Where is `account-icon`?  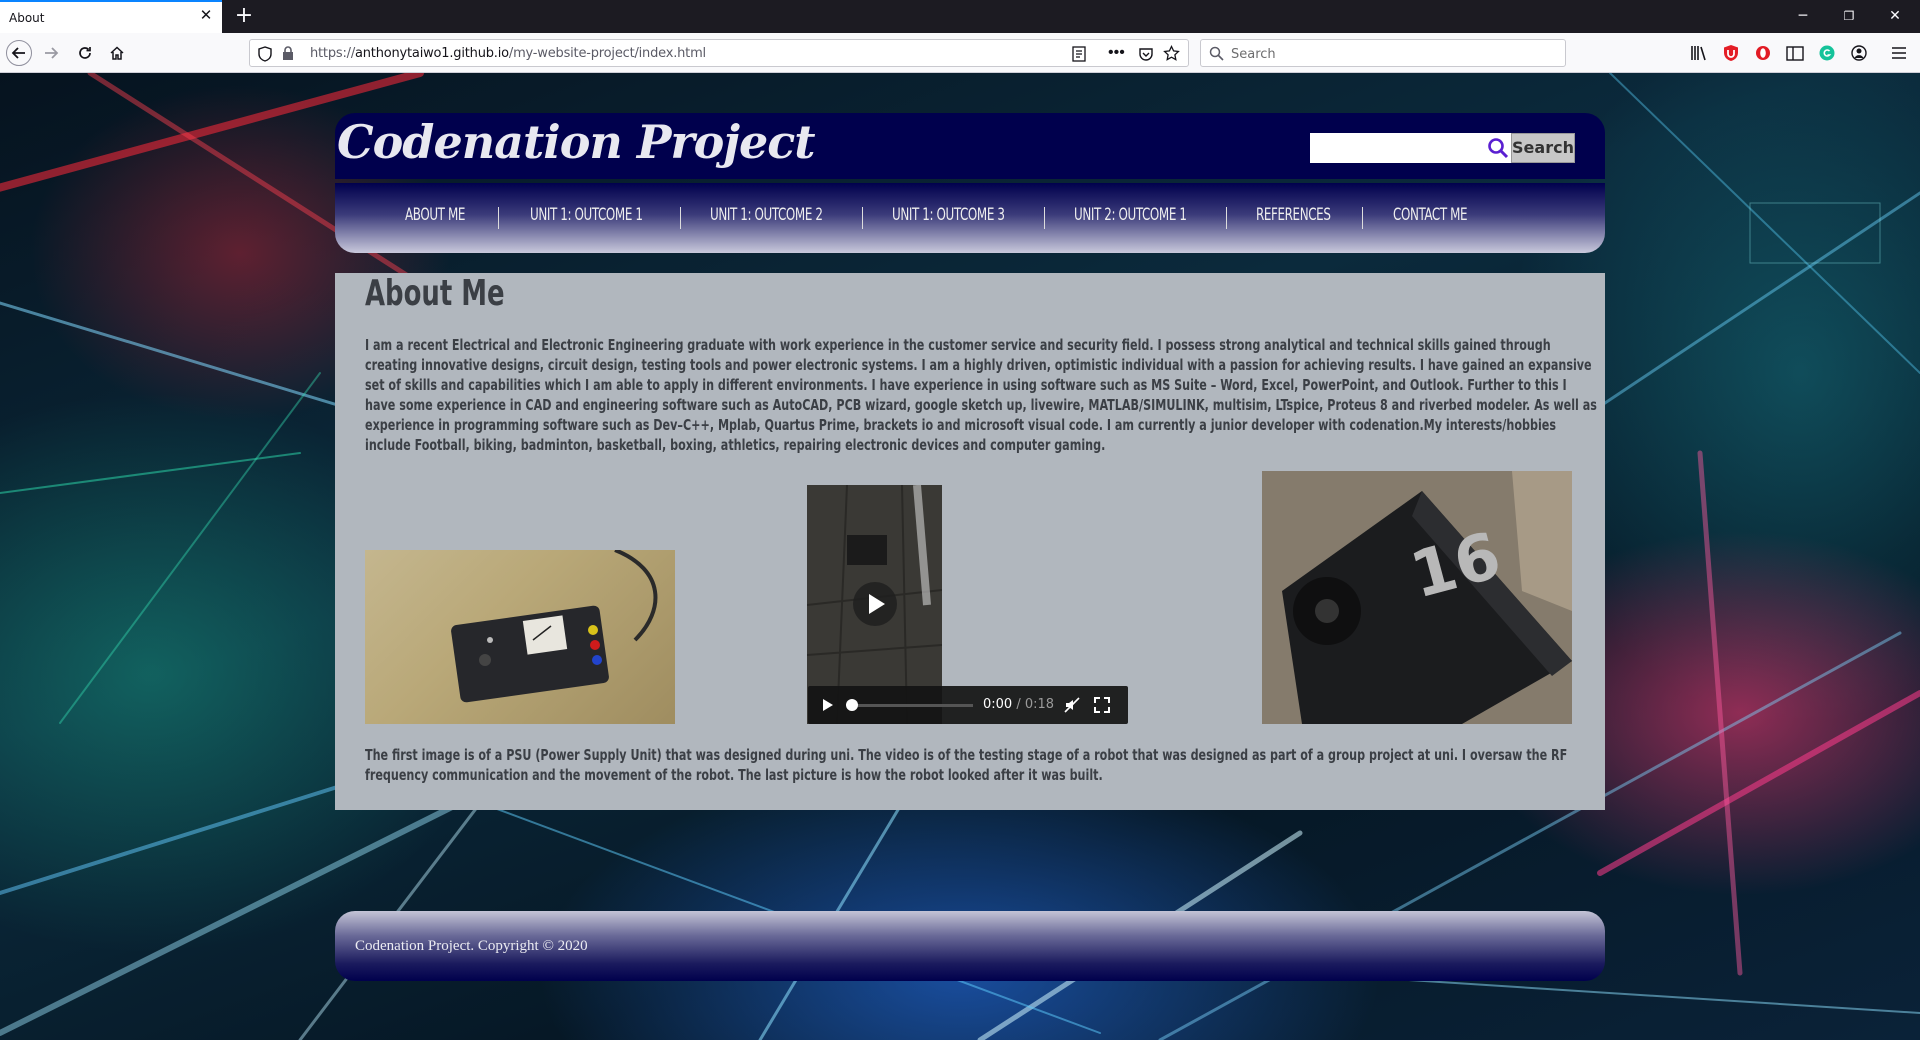
account-icon is located at coordinates (1859, 53).